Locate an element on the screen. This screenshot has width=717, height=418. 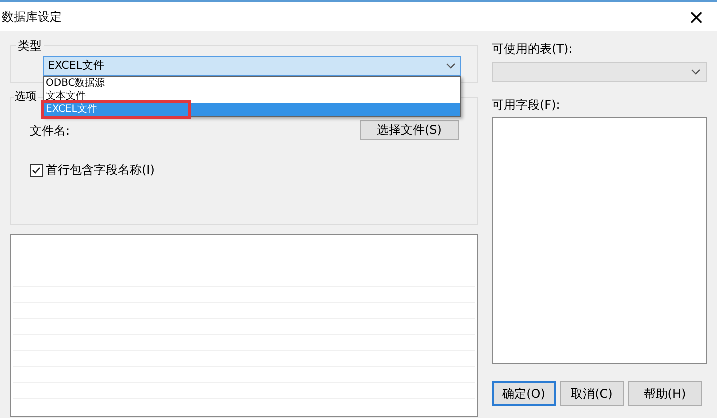
close-button: × is located at coordinates (696, 16).